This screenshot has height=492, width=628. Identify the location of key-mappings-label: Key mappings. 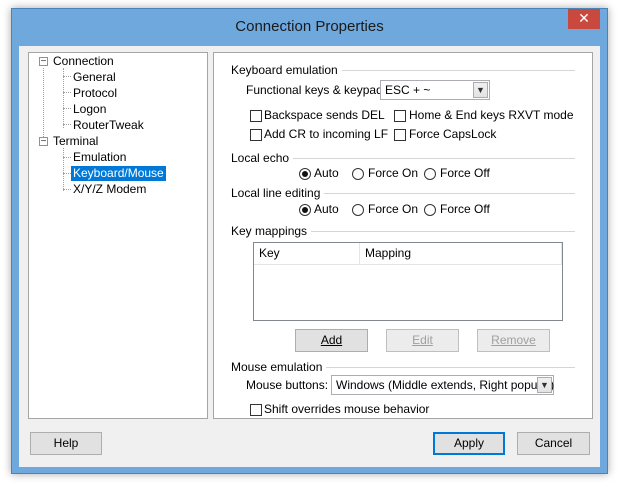
(271, 231).